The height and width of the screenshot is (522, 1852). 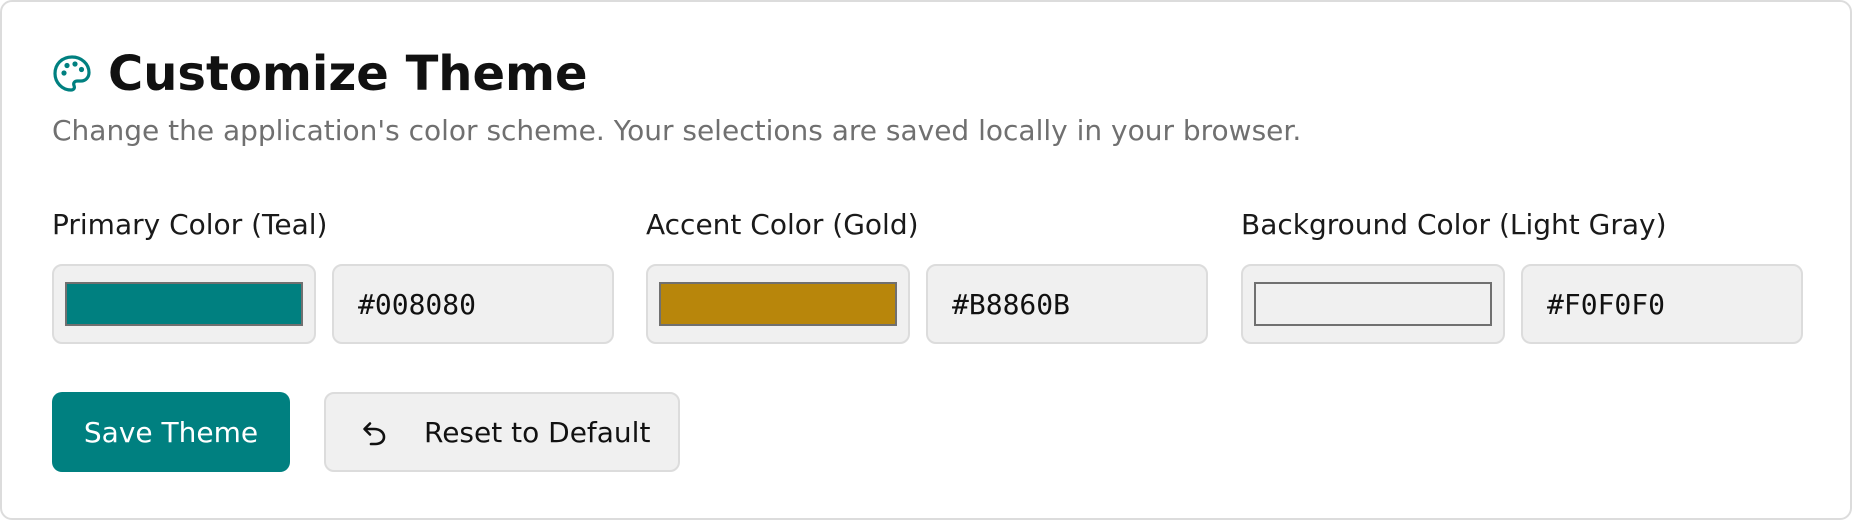 I want to click on background-color-swatch, so click(x=1373, y=304).